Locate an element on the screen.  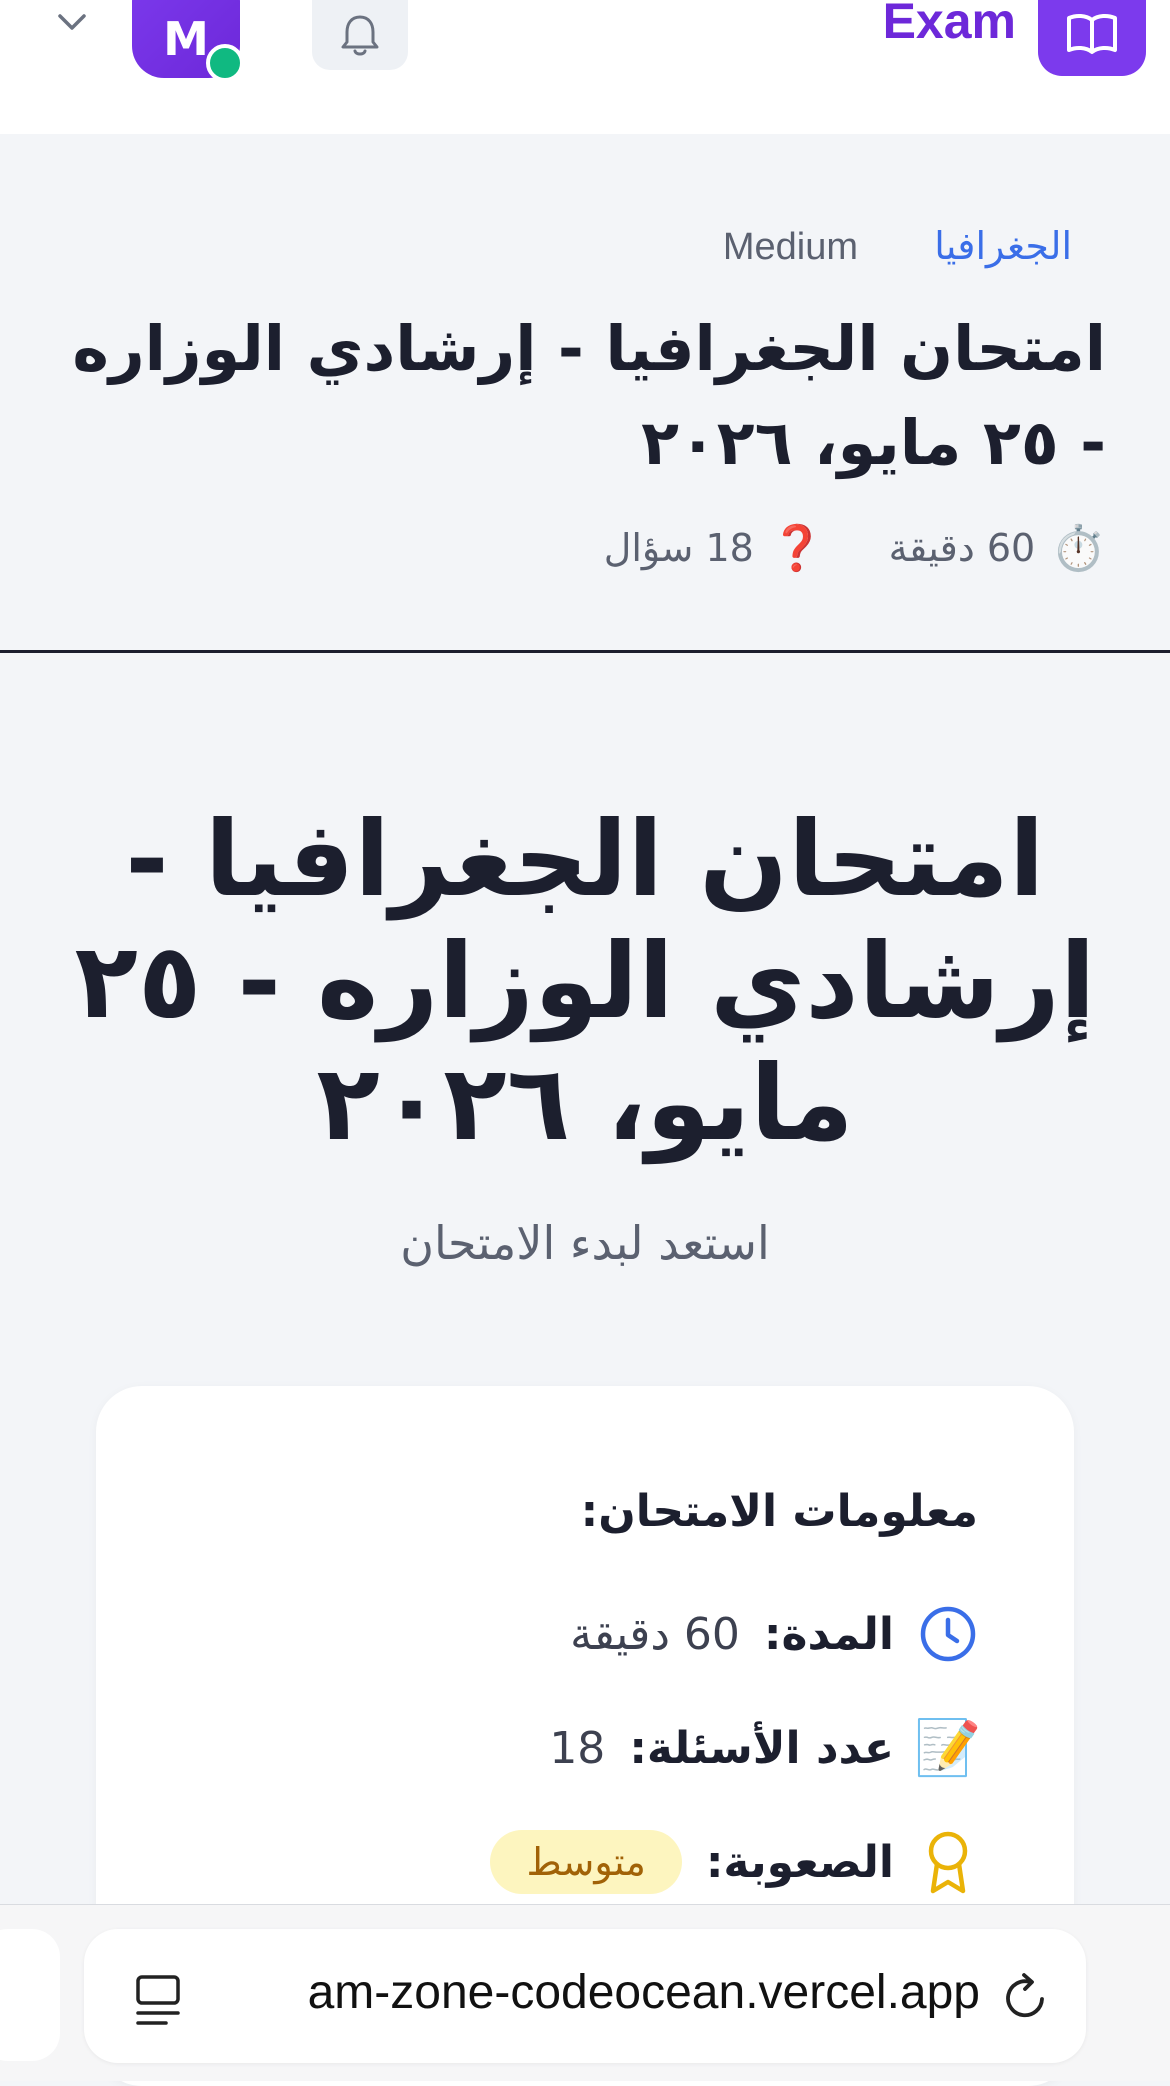
avatar-initial: M is located at coordinates (186, 39).